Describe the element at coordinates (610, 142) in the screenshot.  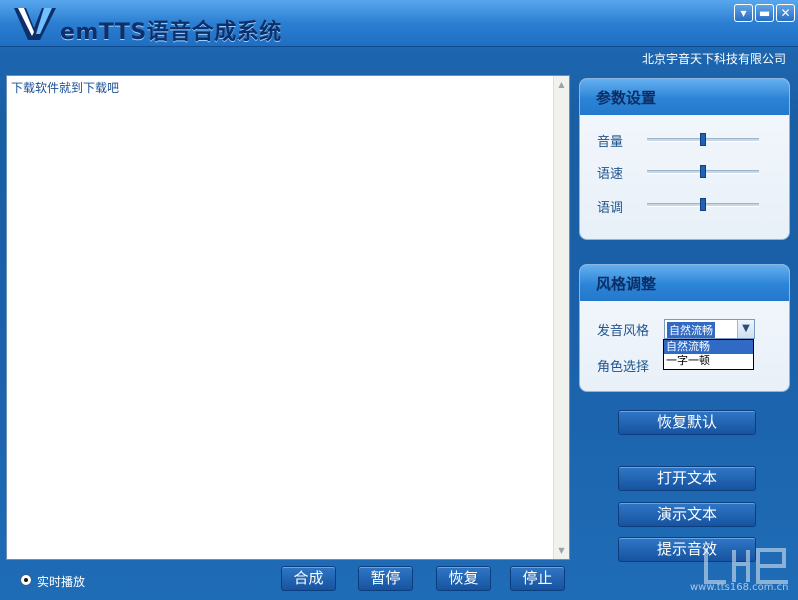
I see `volume-label: 音量` at that location.